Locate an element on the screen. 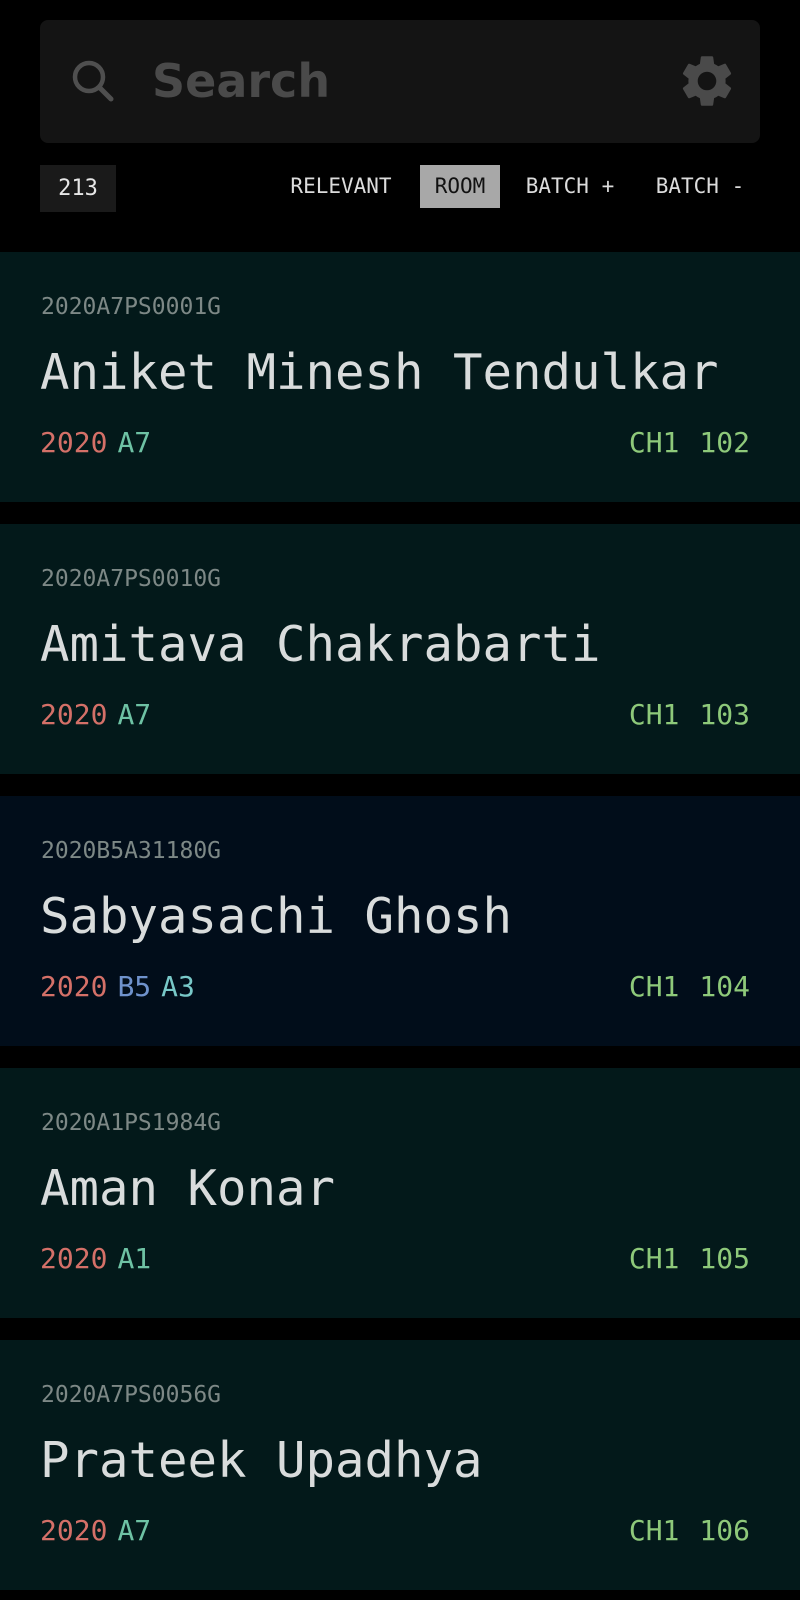  room-number: 103 is located at coordinates (724, 714).